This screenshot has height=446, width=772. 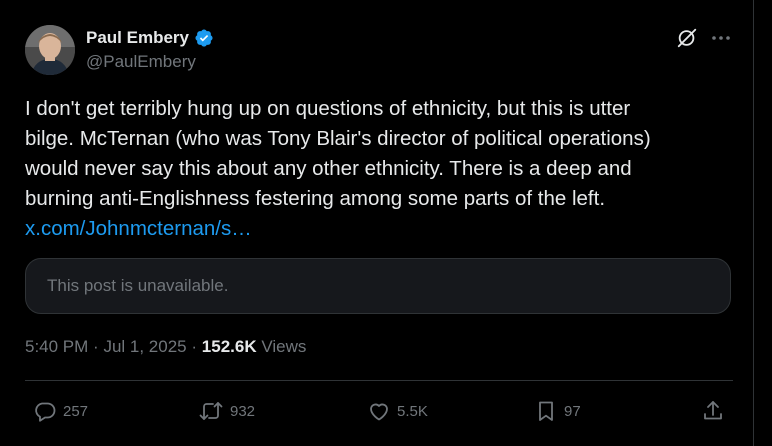 What do you see at coordinates (60, 411) in the screenshot?
I see `reply-button: 257` at bounding box center [60, 411].